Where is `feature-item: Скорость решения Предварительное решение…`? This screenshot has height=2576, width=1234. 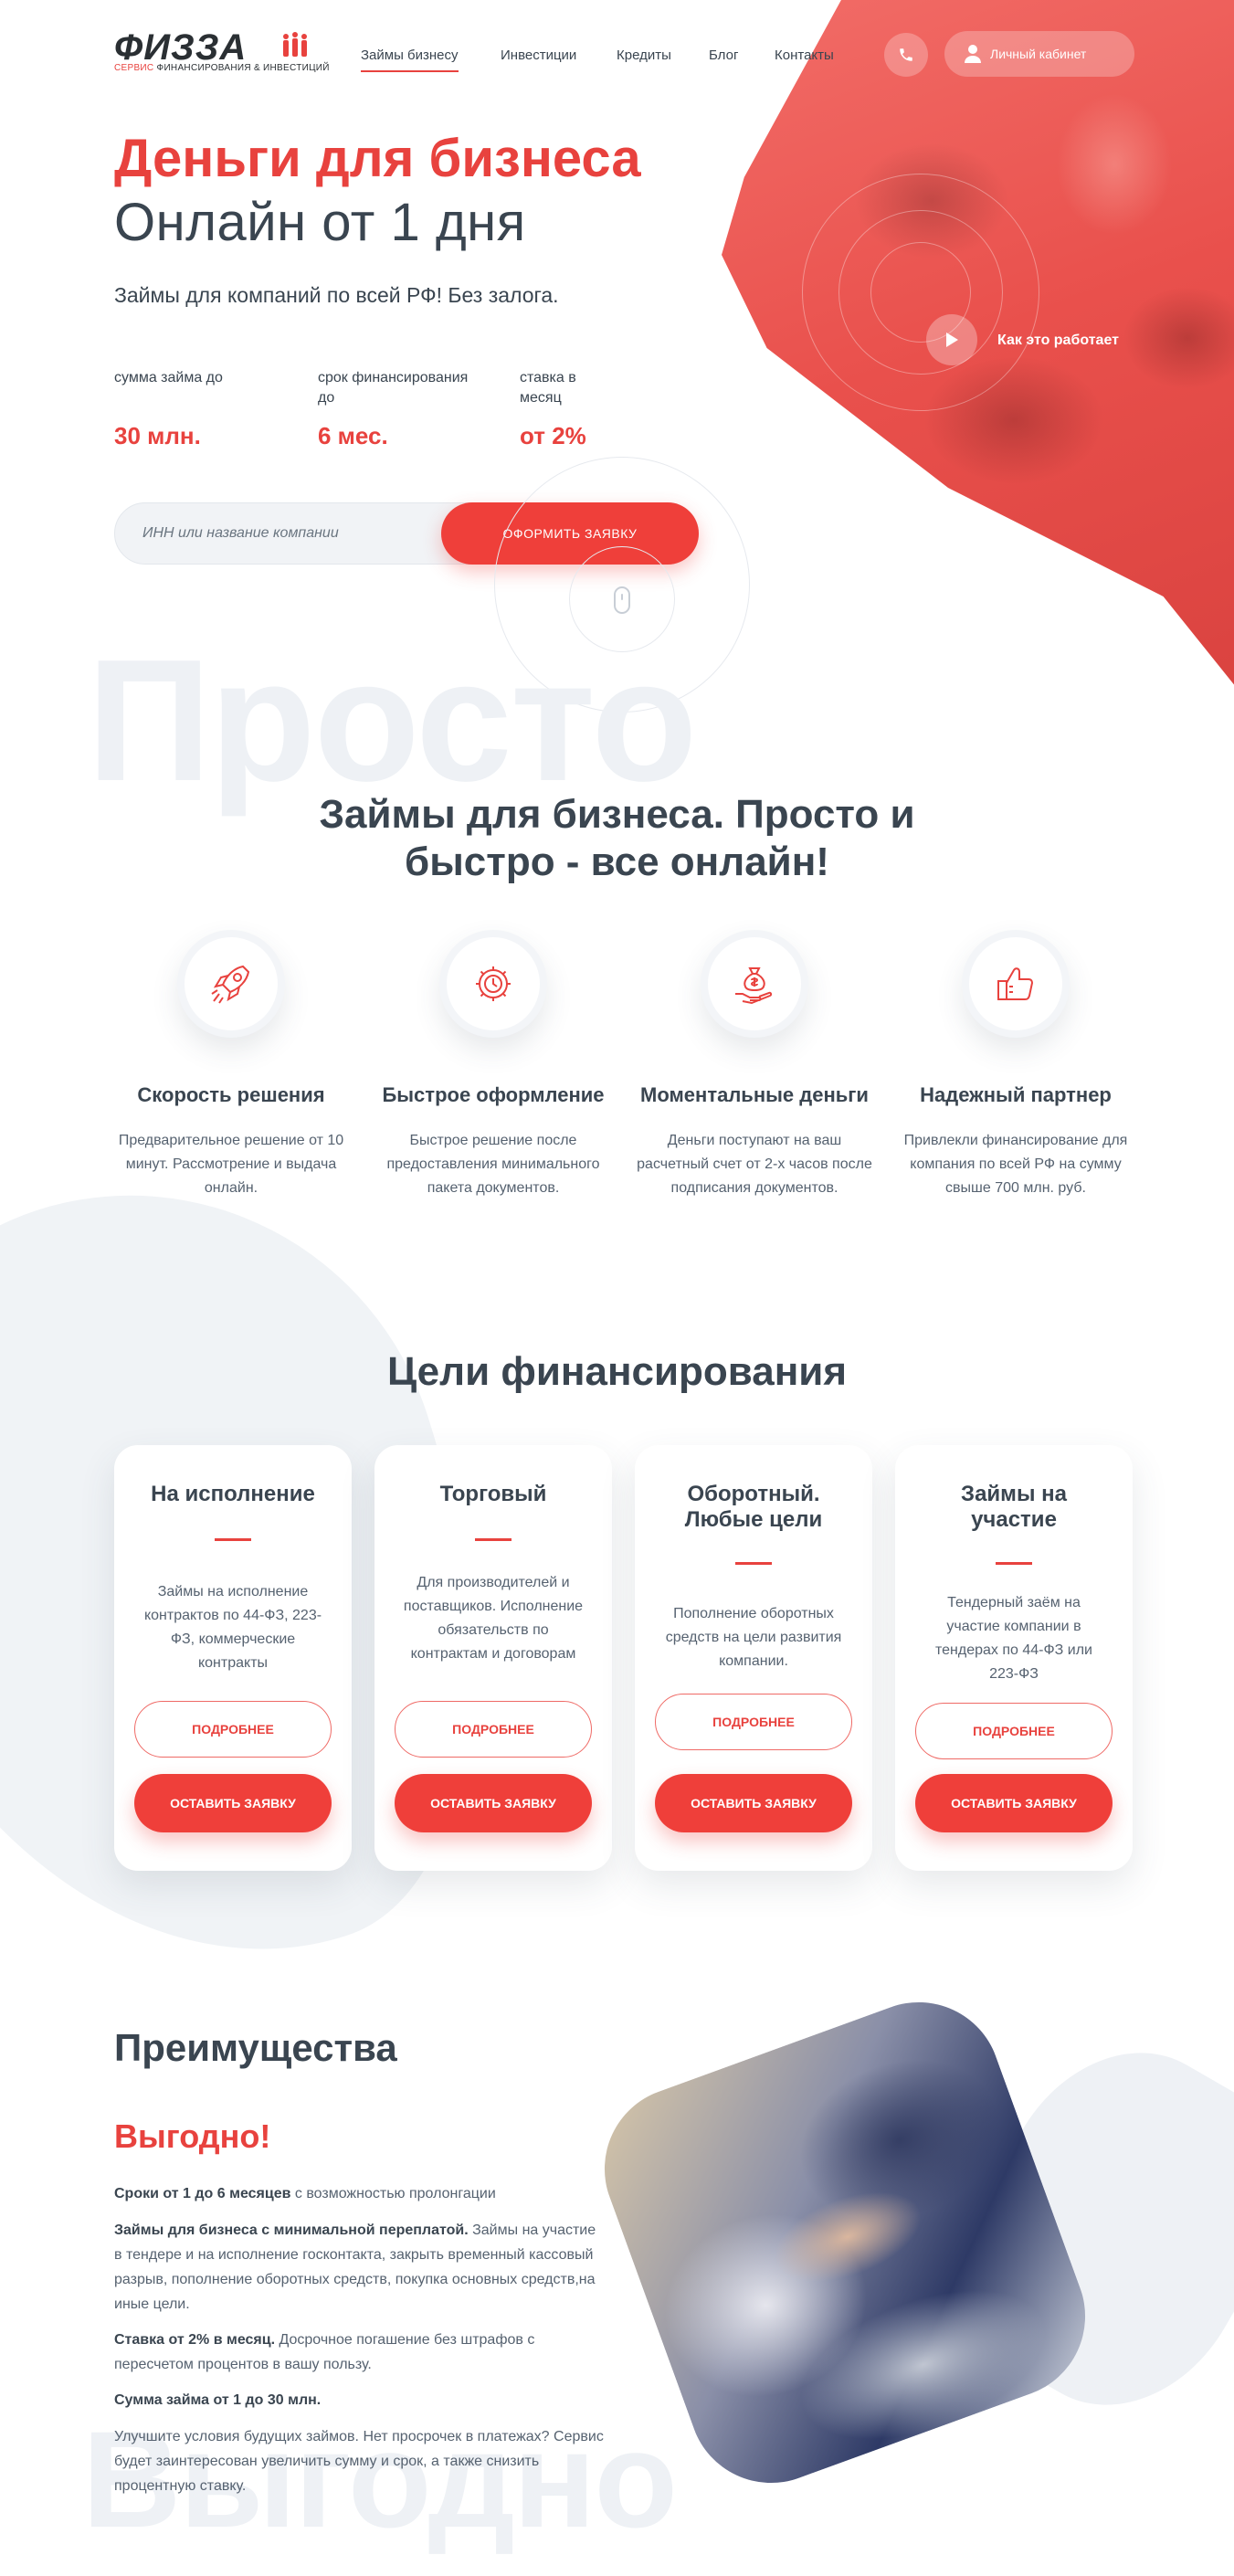 feature-item: Скорость решения Предварительное решение… is located at coordinates (231, 1065).